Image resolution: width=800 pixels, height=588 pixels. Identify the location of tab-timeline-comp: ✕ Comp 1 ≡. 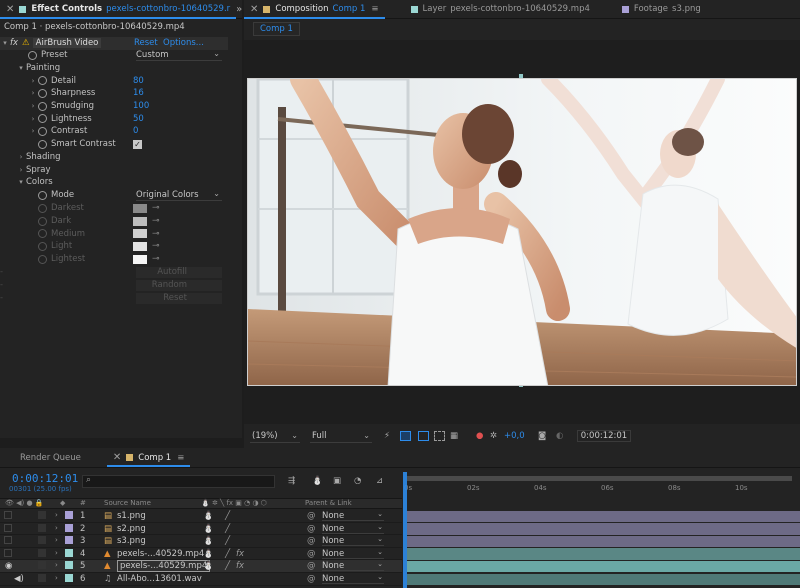
(148, 457).